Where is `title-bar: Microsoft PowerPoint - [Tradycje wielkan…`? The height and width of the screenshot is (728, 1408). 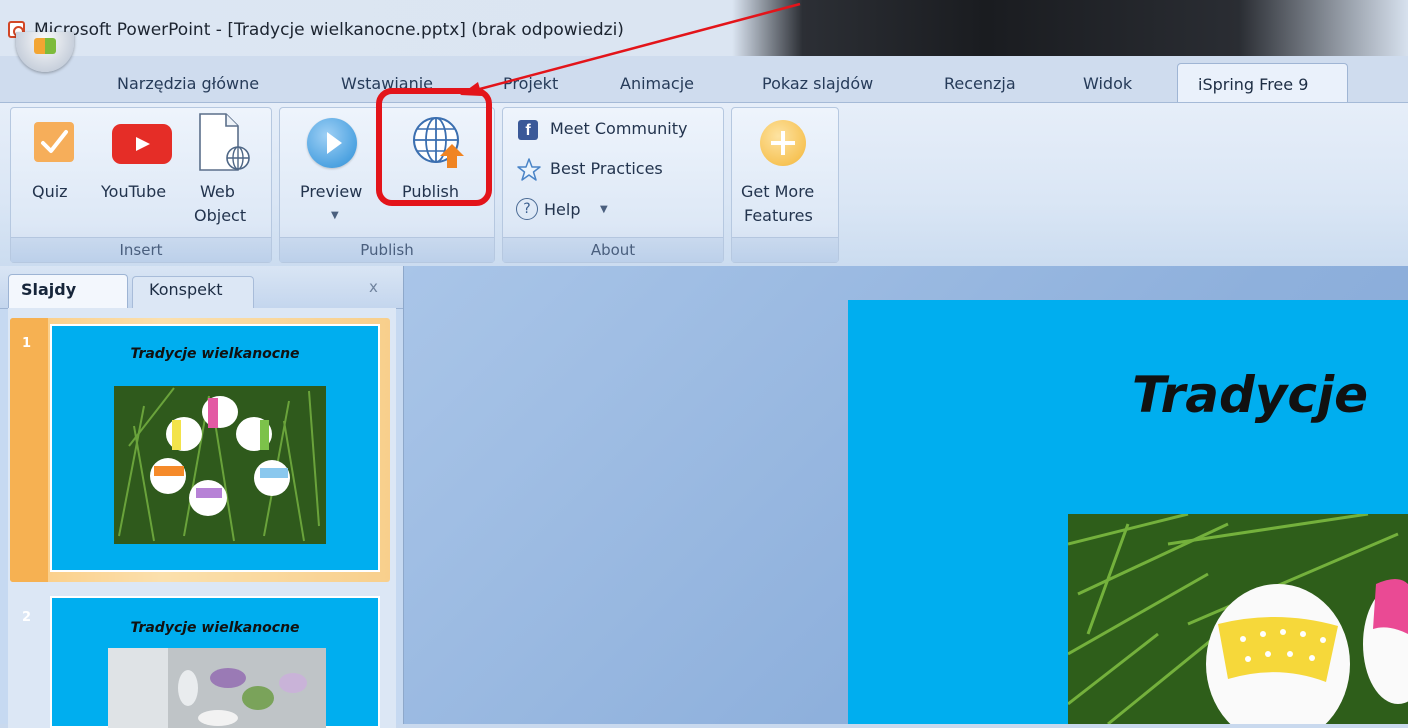 title-bar: Microsoft PowerPoint - [Tradycje wielkan… is located at coordinates (704, 28).